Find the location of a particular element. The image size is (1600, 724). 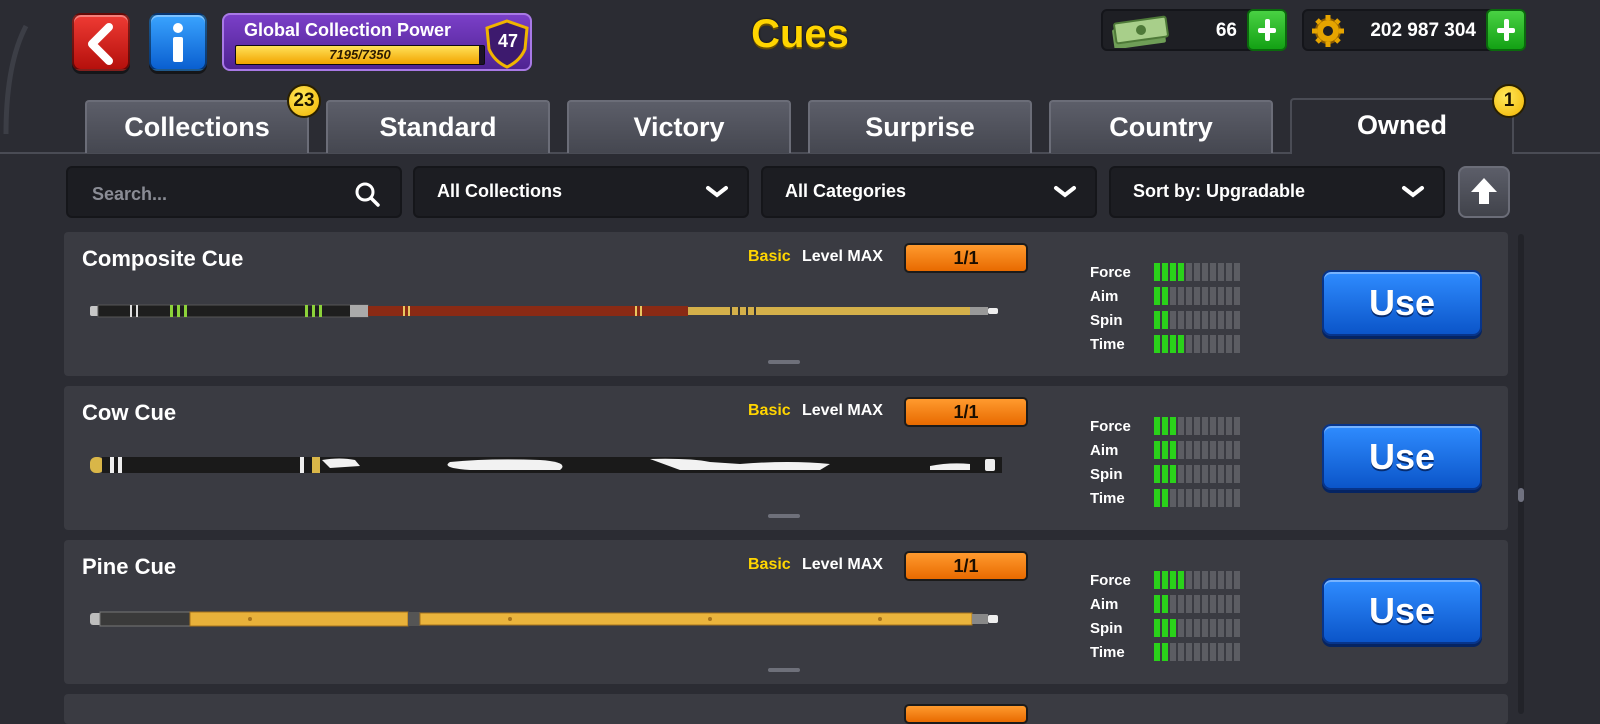

cash-value: 66 is located at coordinates (1226, 30).